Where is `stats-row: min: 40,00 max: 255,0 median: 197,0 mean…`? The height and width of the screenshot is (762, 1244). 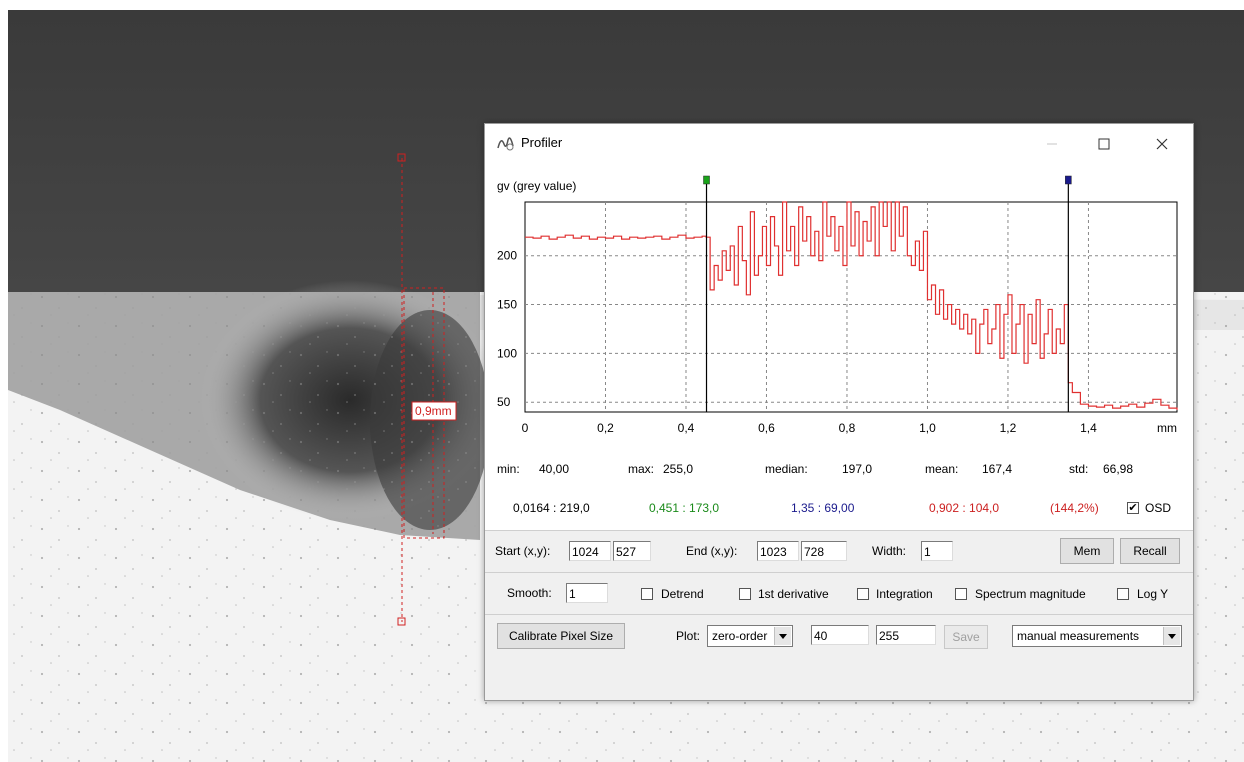 stats-row: min: 40,00 max: 255,0 median: 197,0 mean… is located at coordinates (839, 470).